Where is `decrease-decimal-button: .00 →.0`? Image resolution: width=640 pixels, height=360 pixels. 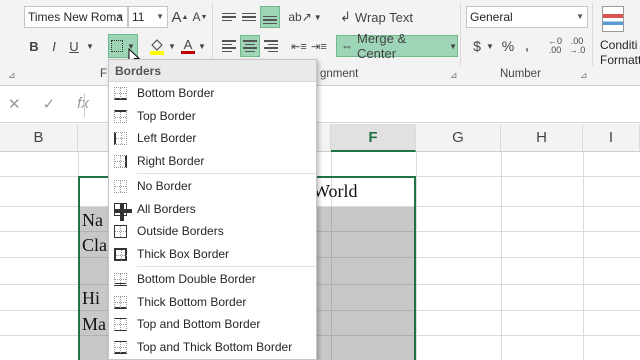 decrease-decimal-button: .00 →.0 is located at coordinates (577, 46).